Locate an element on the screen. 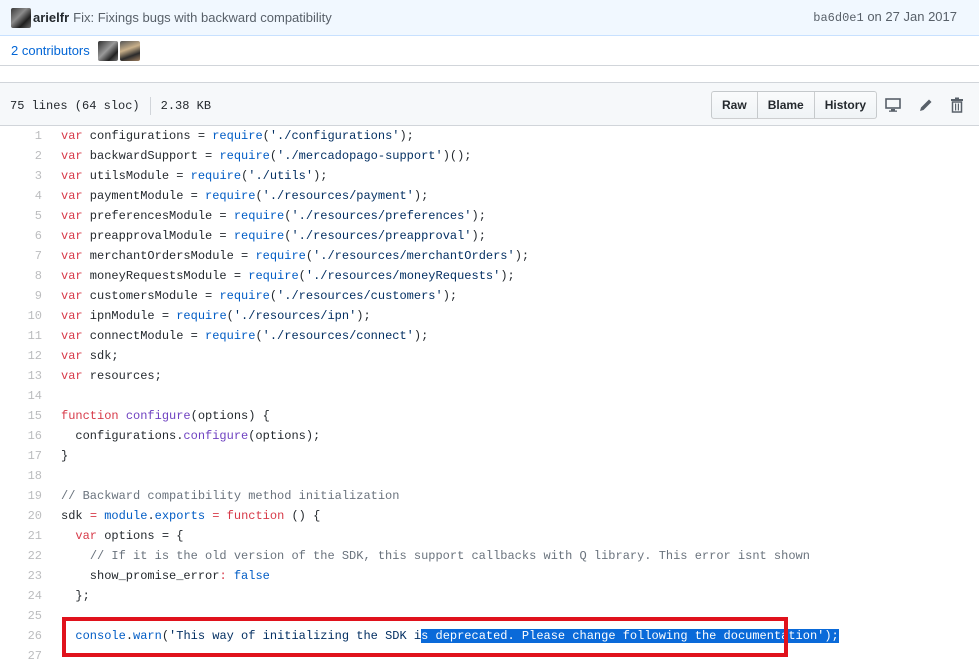 Image resolution: width=979 pixels, height=672 pixels. line-number: 26 is located at coordinates (21, 636).